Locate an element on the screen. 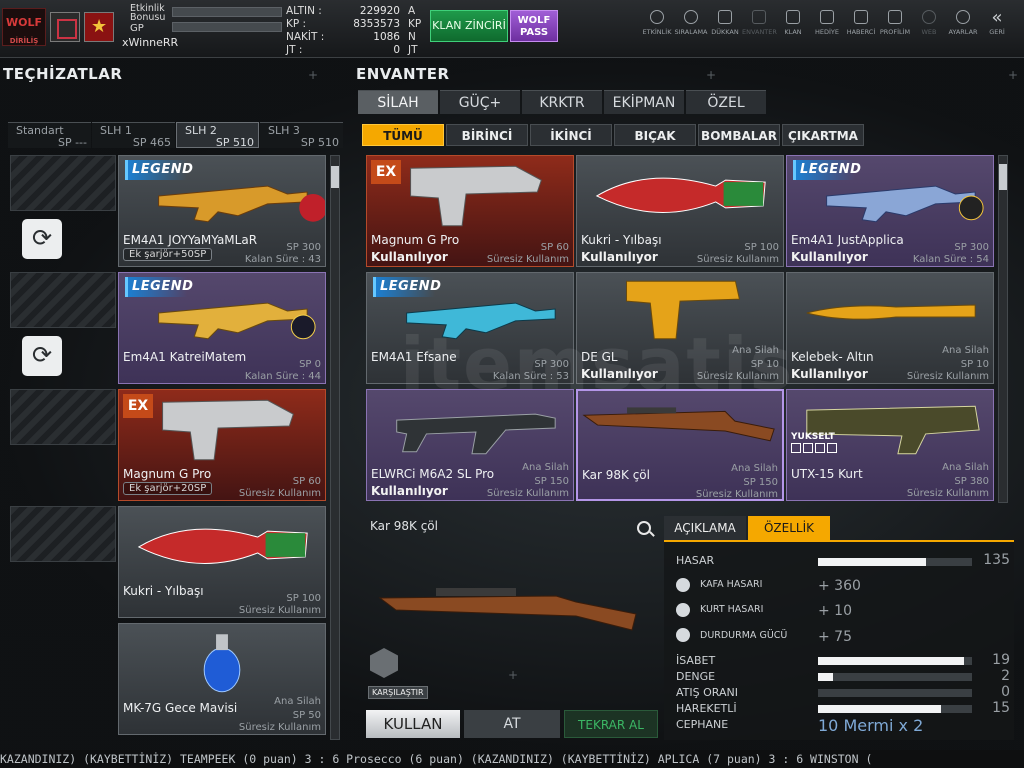  nav-hediye: HEDİYE is located at coordinates (827, 22).